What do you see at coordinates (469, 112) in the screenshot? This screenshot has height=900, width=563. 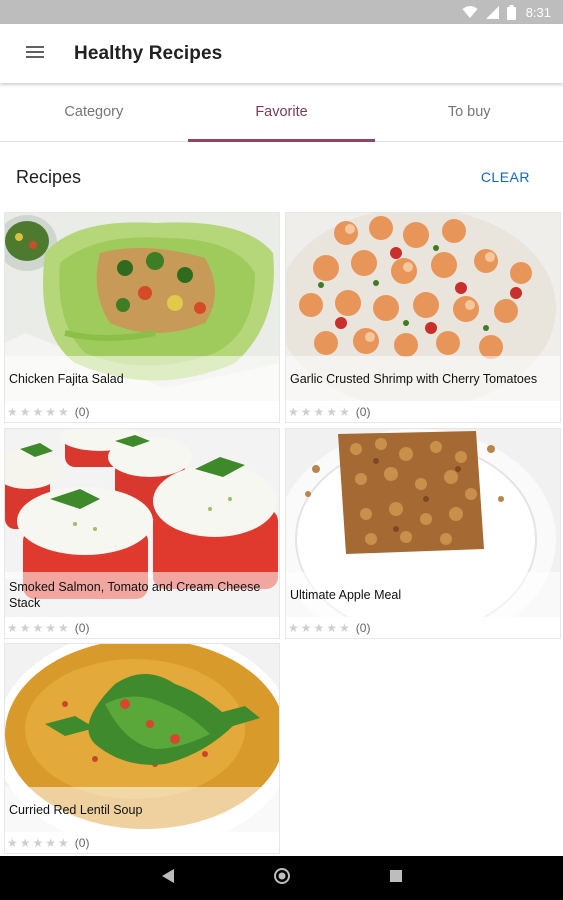 I see `tab-to-buy: To buy` at bounding box center [469, 112].